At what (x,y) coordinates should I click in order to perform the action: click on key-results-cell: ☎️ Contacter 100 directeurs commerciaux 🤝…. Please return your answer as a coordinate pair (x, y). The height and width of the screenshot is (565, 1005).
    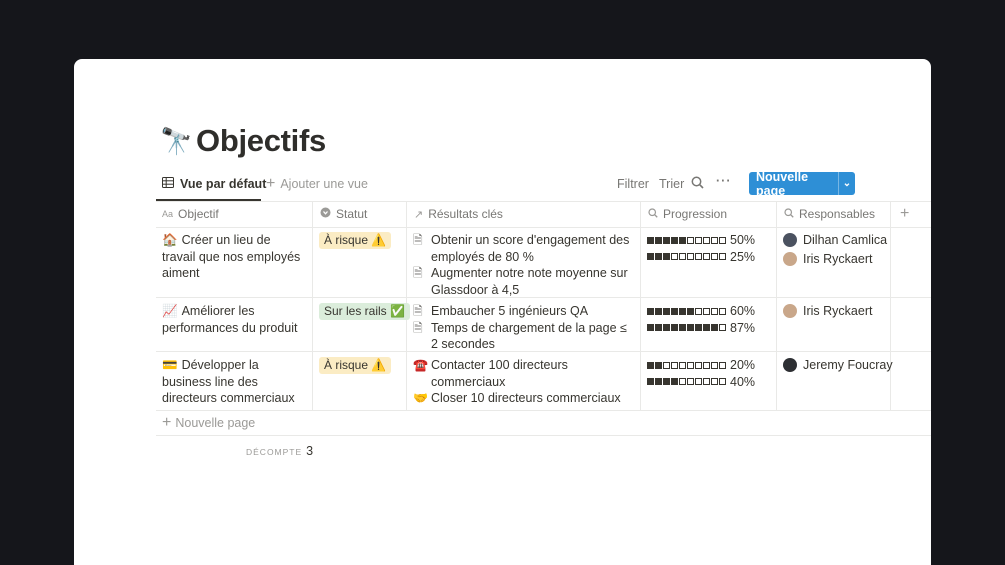
    Looking at the image, I should click on (524, 382).